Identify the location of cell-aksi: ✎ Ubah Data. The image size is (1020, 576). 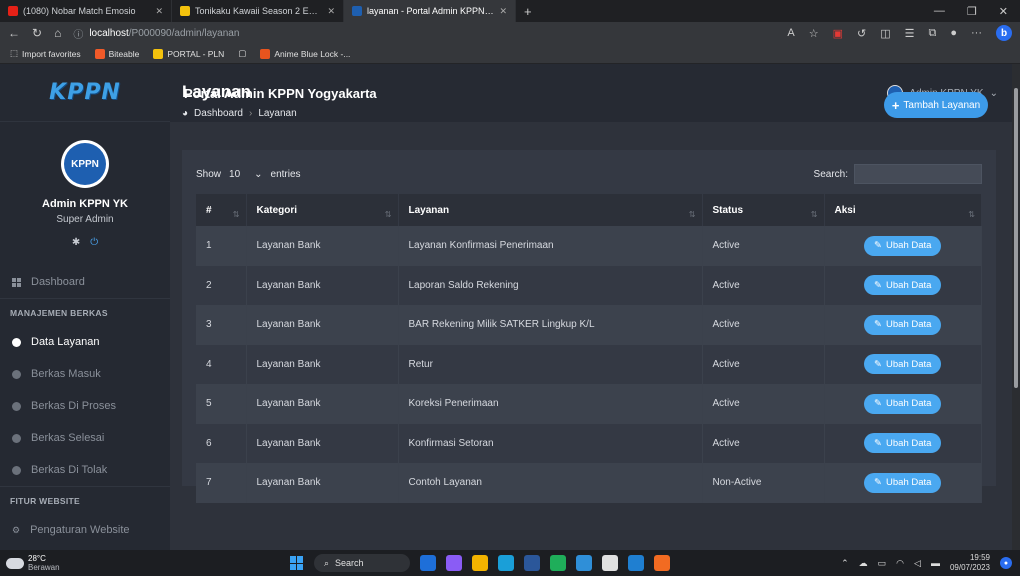
(903, 364).